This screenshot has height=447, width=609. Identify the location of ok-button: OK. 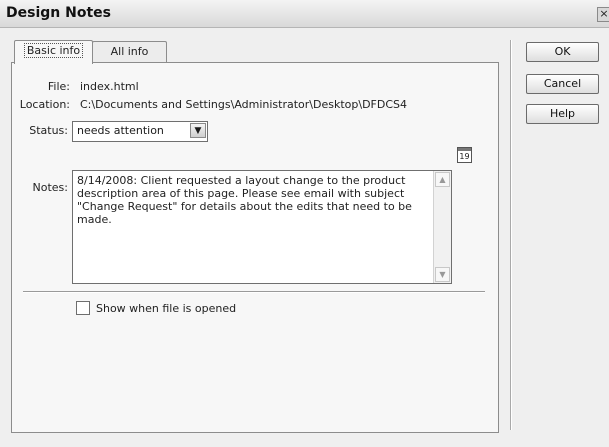
(562, 52).